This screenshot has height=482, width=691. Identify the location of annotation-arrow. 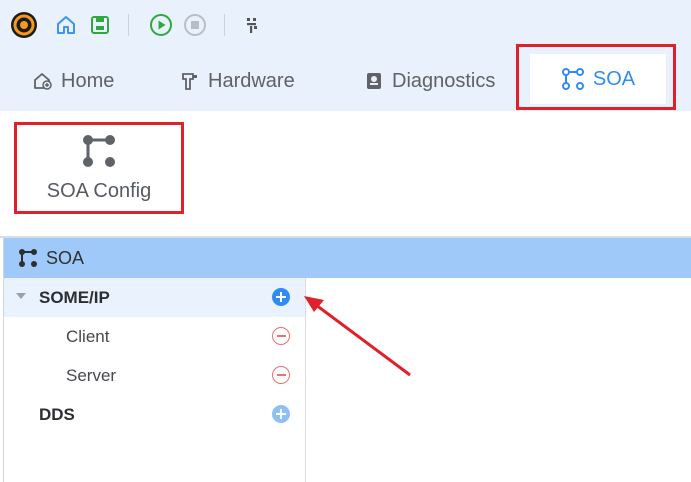
(357, 336).